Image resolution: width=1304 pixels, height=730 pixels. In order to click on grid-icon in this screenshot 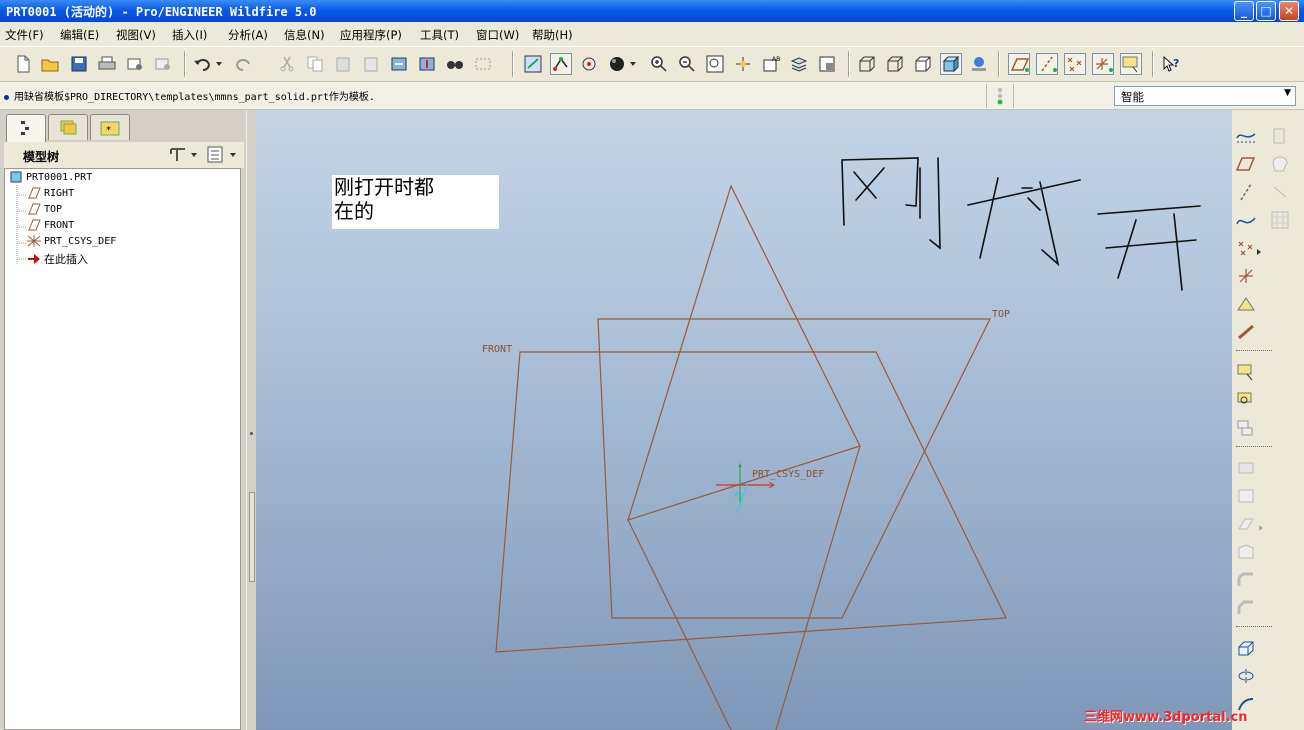, I will do `click(1280, 220)`.